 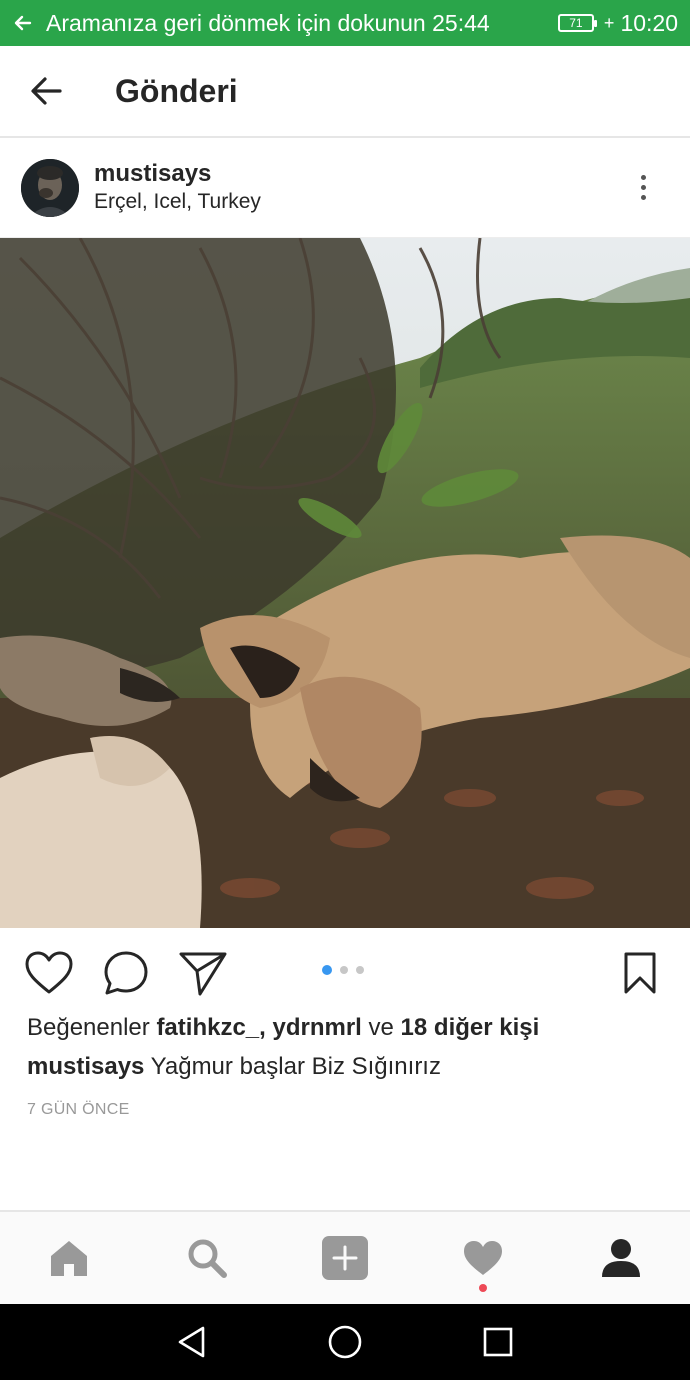 I want to click on like-button, so click(x=49, y=973).